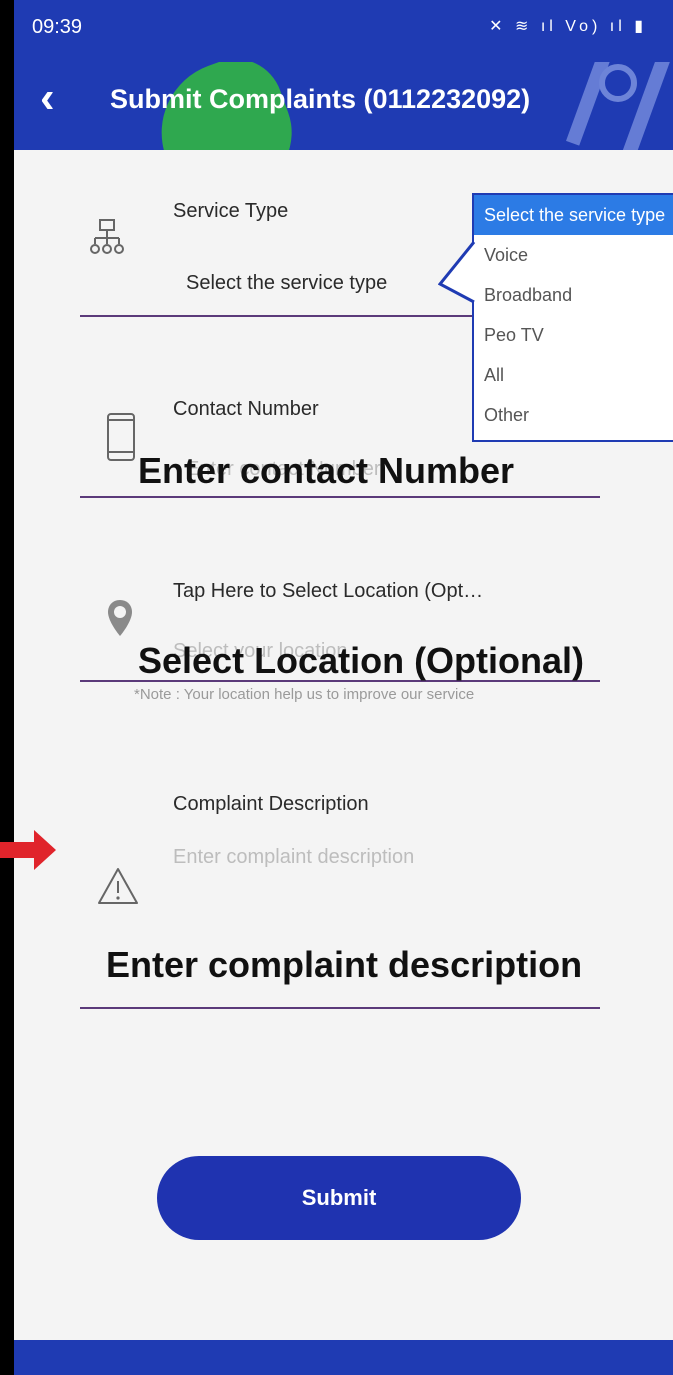 The width and height of the screenshot is (673, 1375). I want to click on callout-pointer-icon, so click(457, 272).